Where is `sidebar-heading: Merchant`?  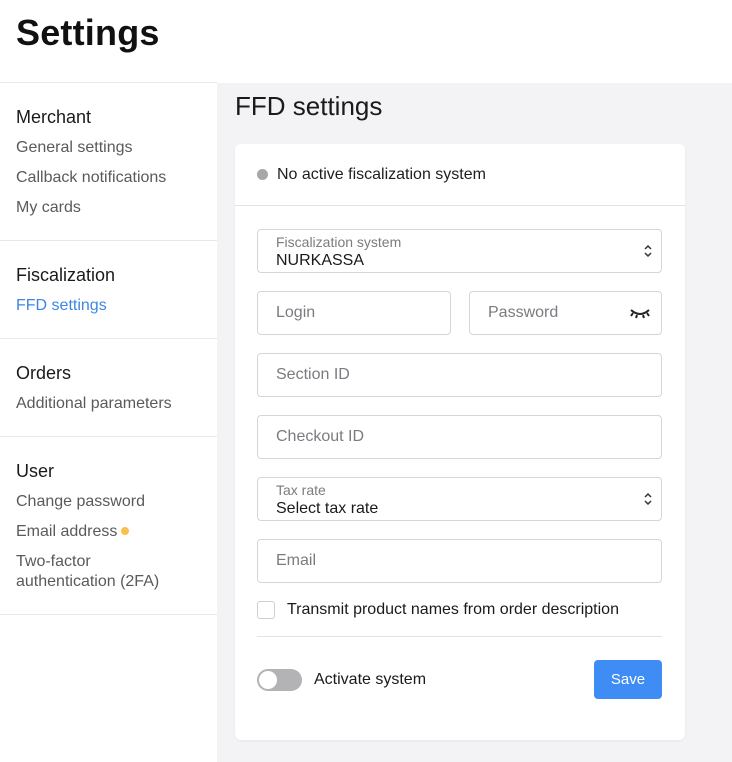 sidebar-heading: Merchant is located at coordinates (54, 117).